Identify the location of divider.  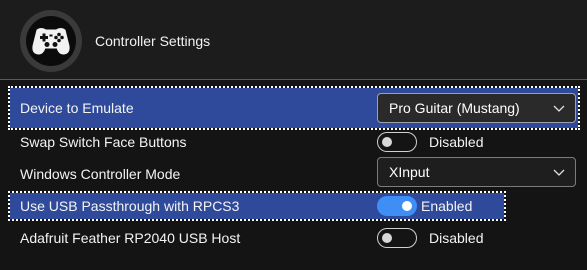
(293, 79).